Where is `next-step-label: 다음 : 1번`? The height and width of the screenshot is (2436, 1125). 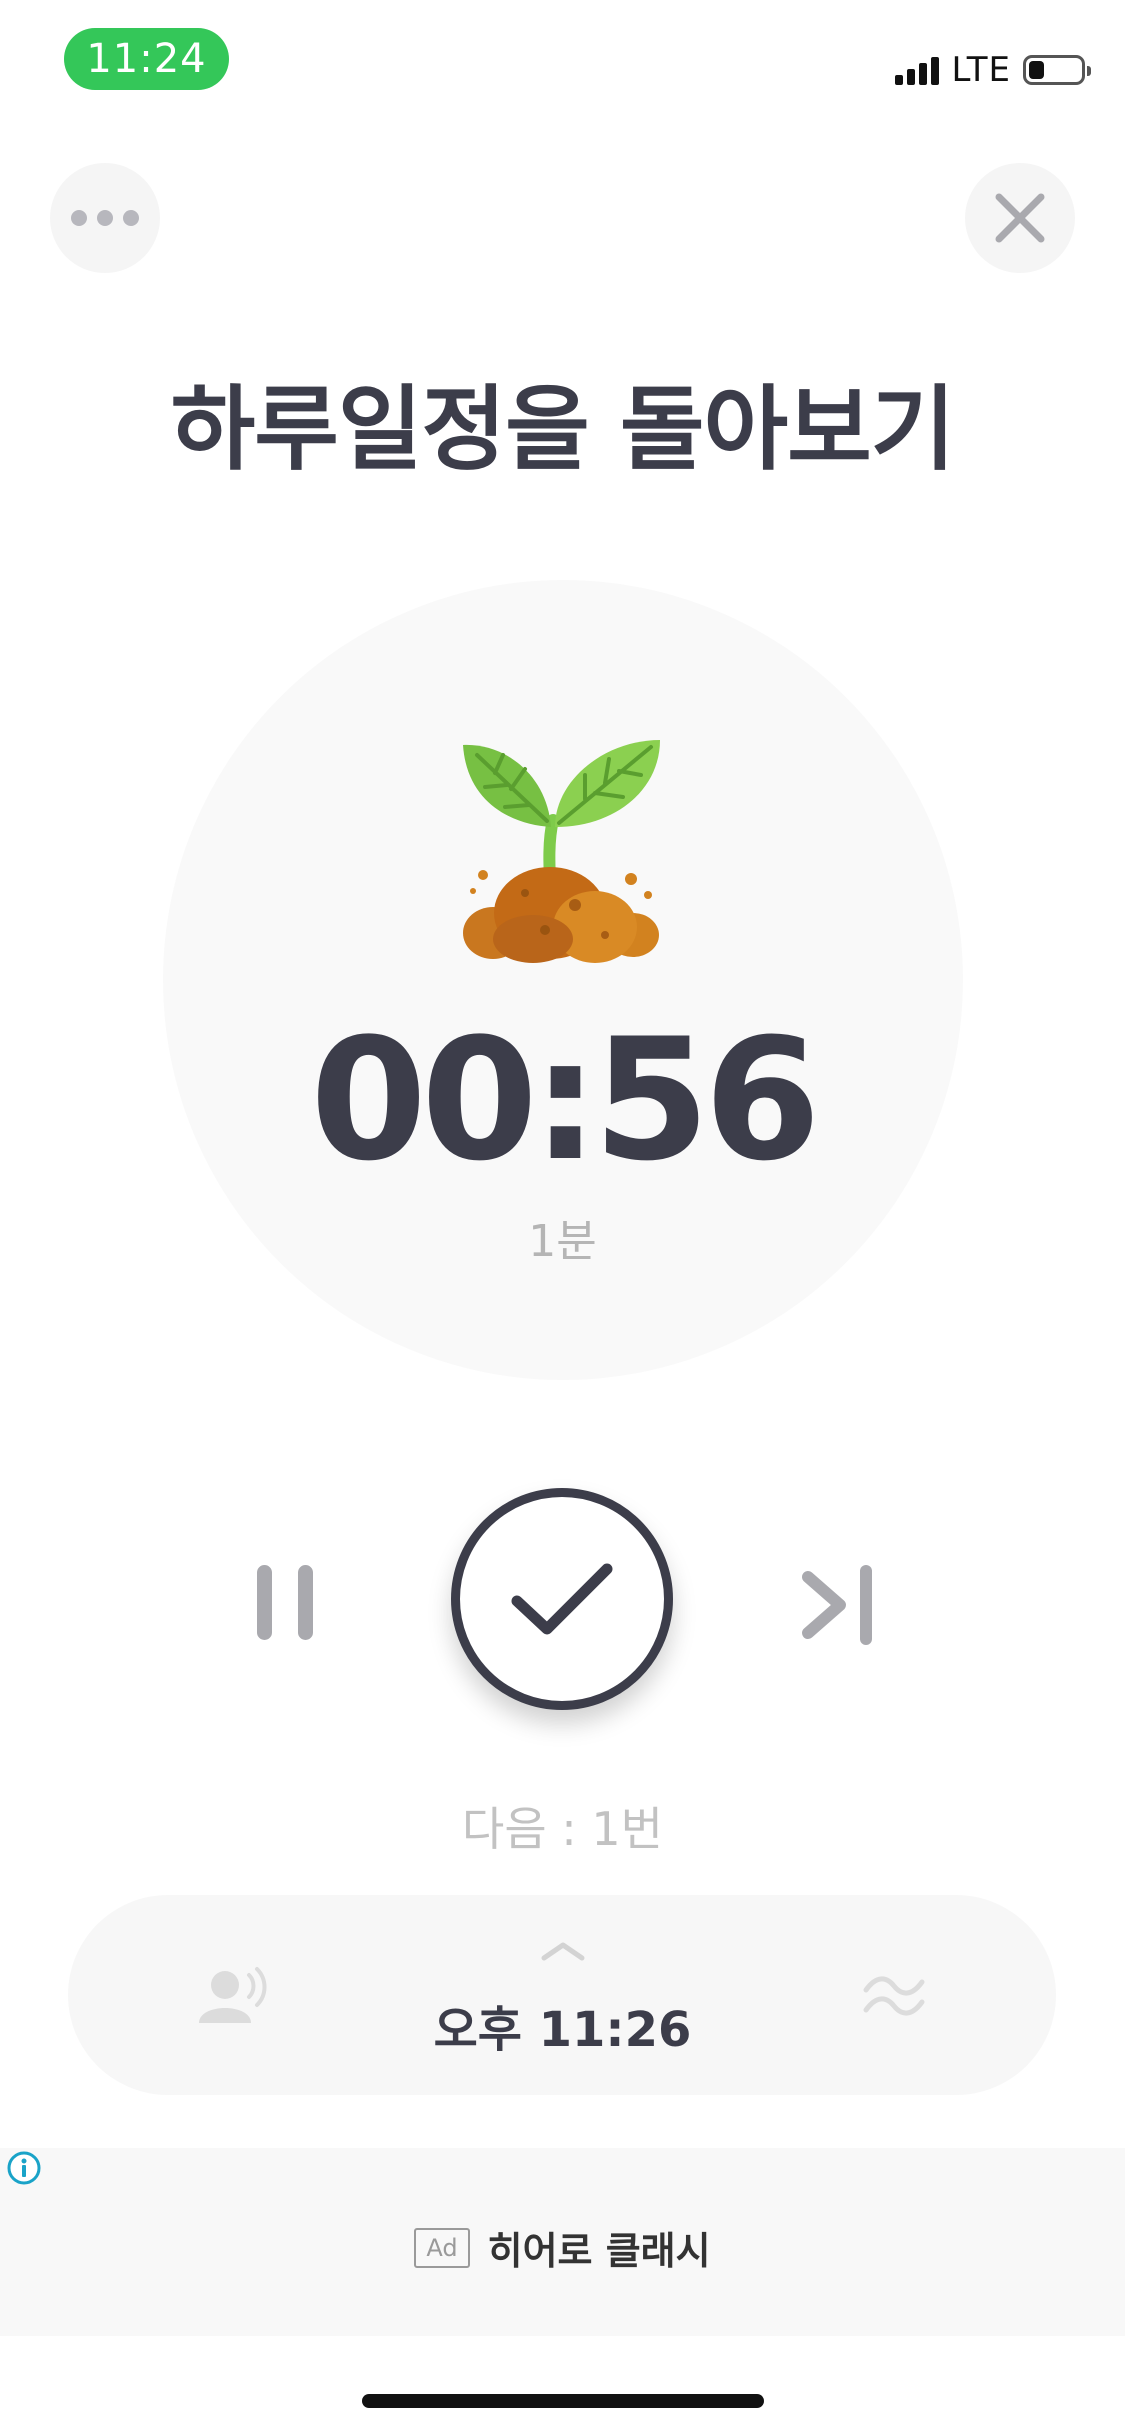 next-step-label: 다음 : 1번 is located at coordinates (562, 1829).